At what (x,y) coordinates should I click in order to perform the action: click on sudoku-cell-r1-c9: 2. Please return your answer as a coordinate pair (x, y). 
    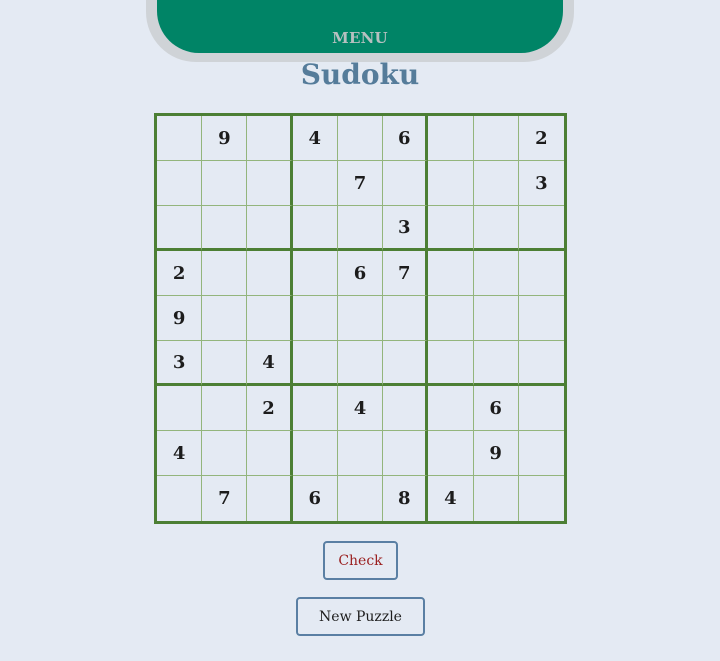
    Looking at the image, I should click on (541, 138).